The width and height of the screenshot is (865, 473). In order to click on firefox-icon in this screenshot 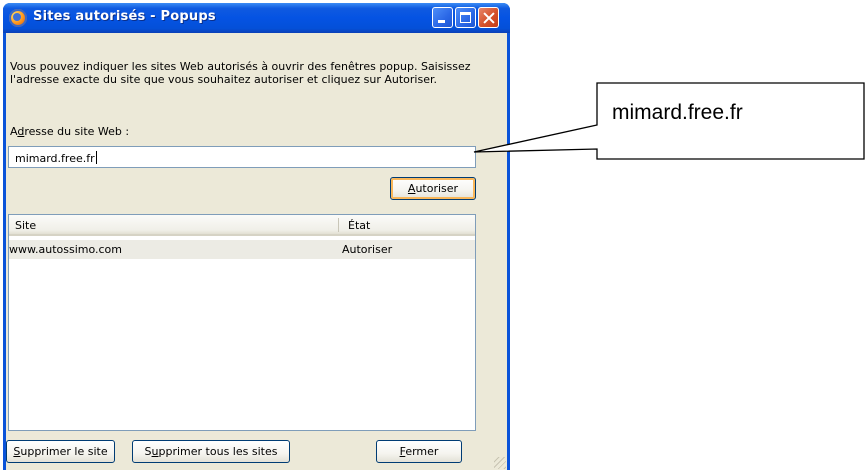, I will do `click(18, 18)`.